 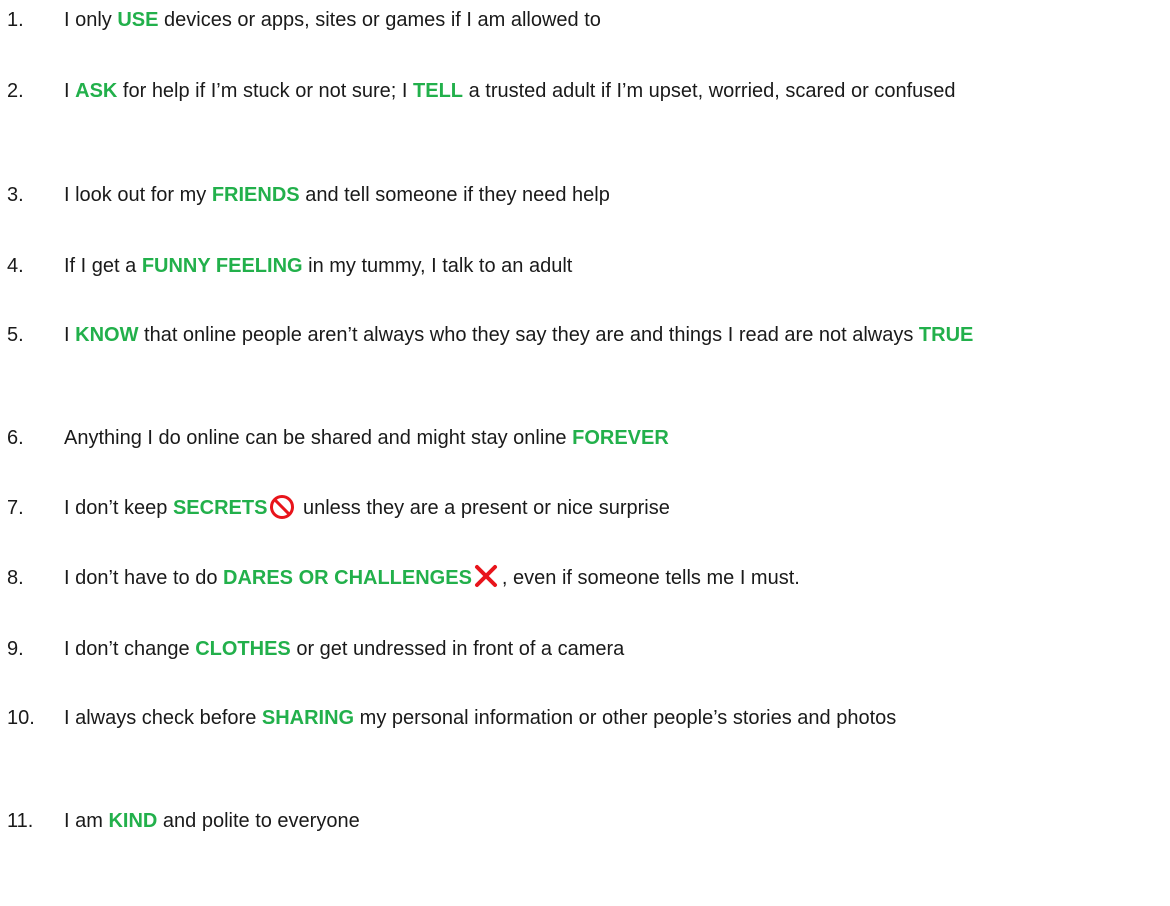 What do you see at coordinates (118, 508) in the screenshot?
I see `rule-text-segment: I don’t keep` at bounding box center [118, 508].